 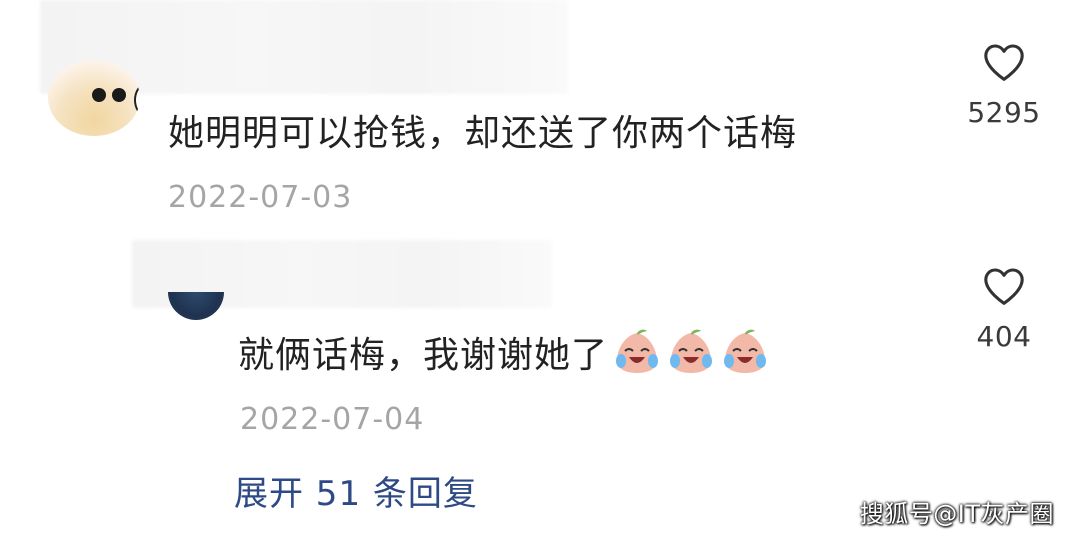 I want to click on comment-text: 就俩话梅，我谢谢她了, so click(x=423, y=355).